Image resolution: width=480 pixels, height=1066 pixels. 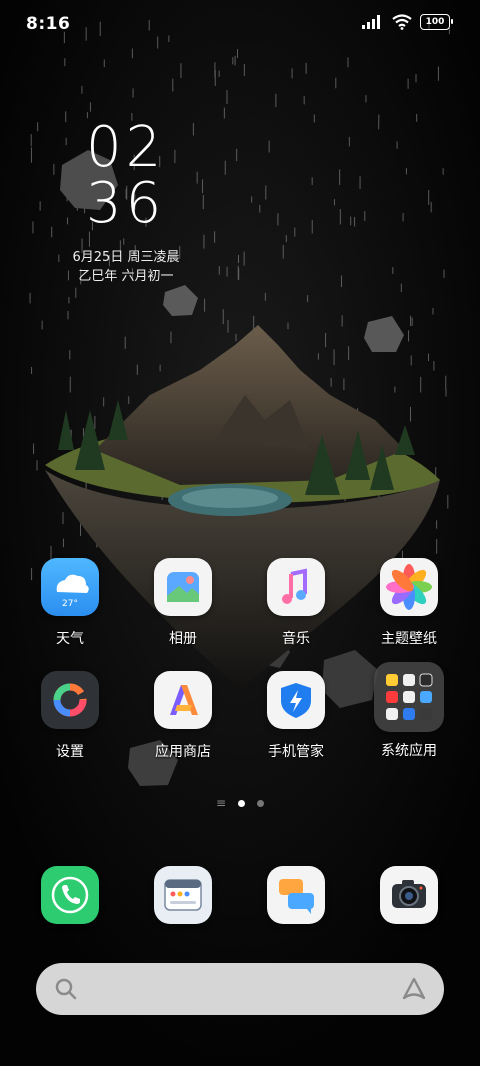 I want to click on app-label: 相册, so click(x=183, y=639).